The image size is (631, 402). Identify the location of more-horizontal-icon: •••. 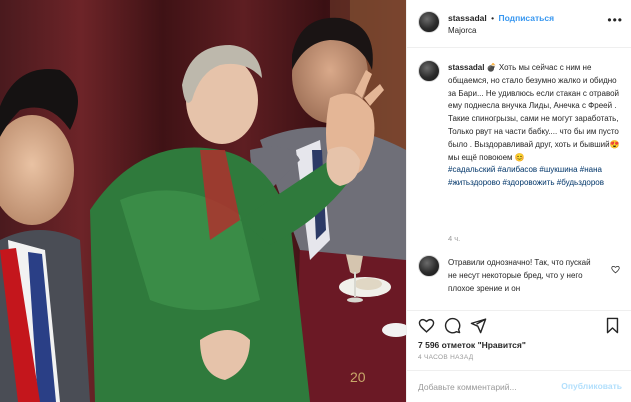
(615, 20).